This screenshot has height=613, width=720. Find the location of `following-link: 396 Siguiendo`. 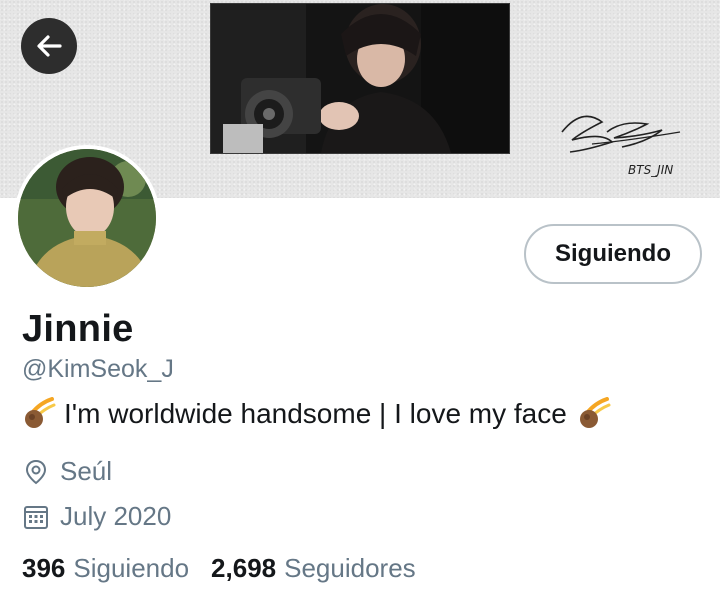

following-link: 396 Siguiendo is located at coordinates (116, 568).